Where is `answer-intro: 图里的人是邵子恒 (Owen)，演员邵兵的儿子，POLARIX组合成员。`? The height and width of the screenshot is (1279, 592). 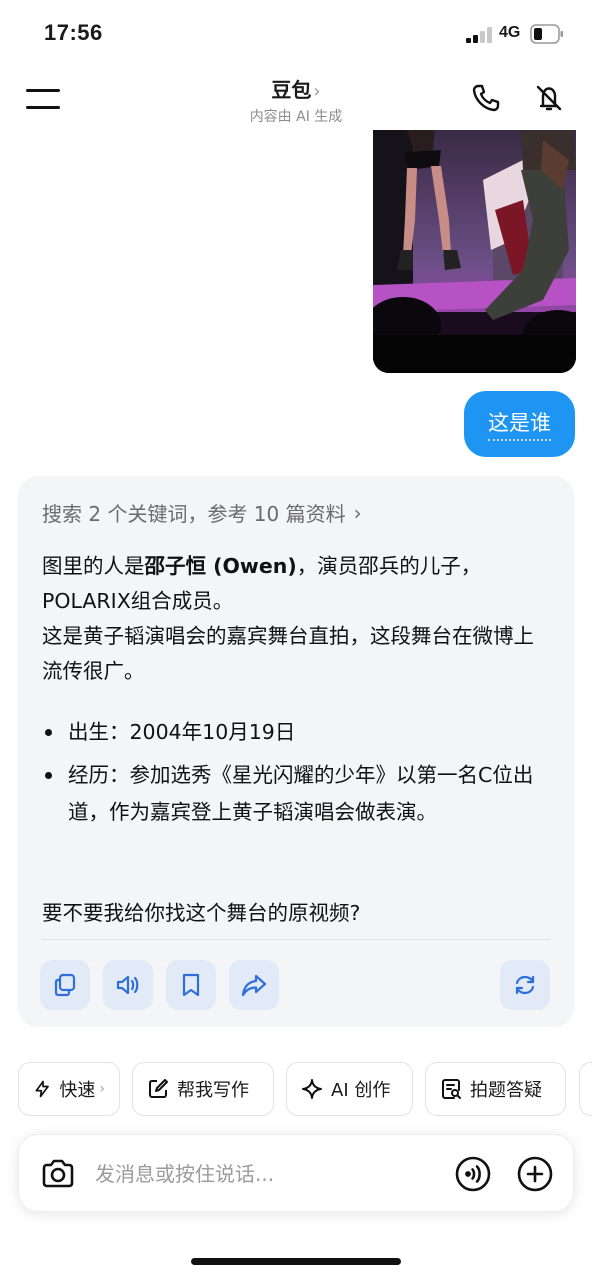 answer-intro: 图里的人是邵子恒 (Owen)，演员邵兵的儿子，POLARIX组合成员。 is located at coordinates (297, 584).